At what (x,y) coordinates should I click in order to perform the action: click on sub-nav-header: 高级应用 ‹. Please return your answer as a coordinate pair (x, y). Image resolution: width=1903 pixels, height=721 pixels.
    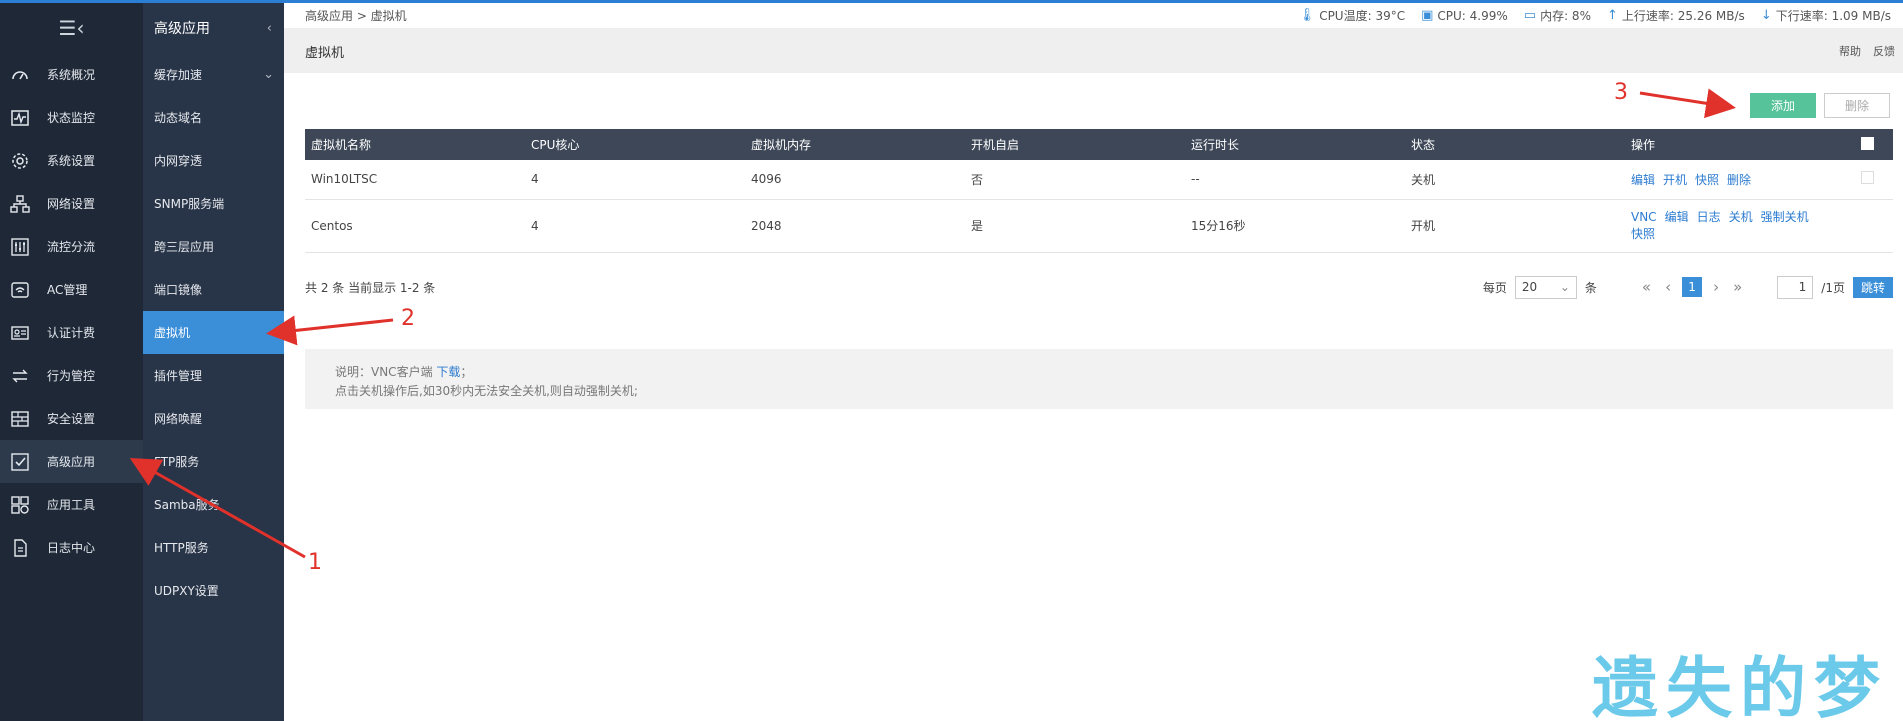
    Looking at the image, I should click on (213, 28).